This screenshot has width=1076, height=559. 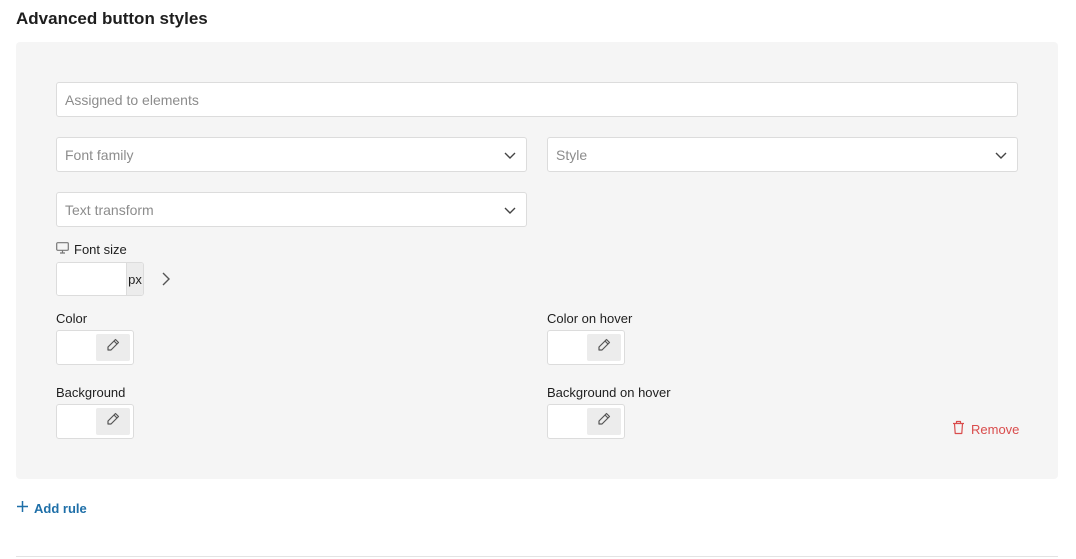 I want to click on background-label: Background, so click(x=91, y=392).